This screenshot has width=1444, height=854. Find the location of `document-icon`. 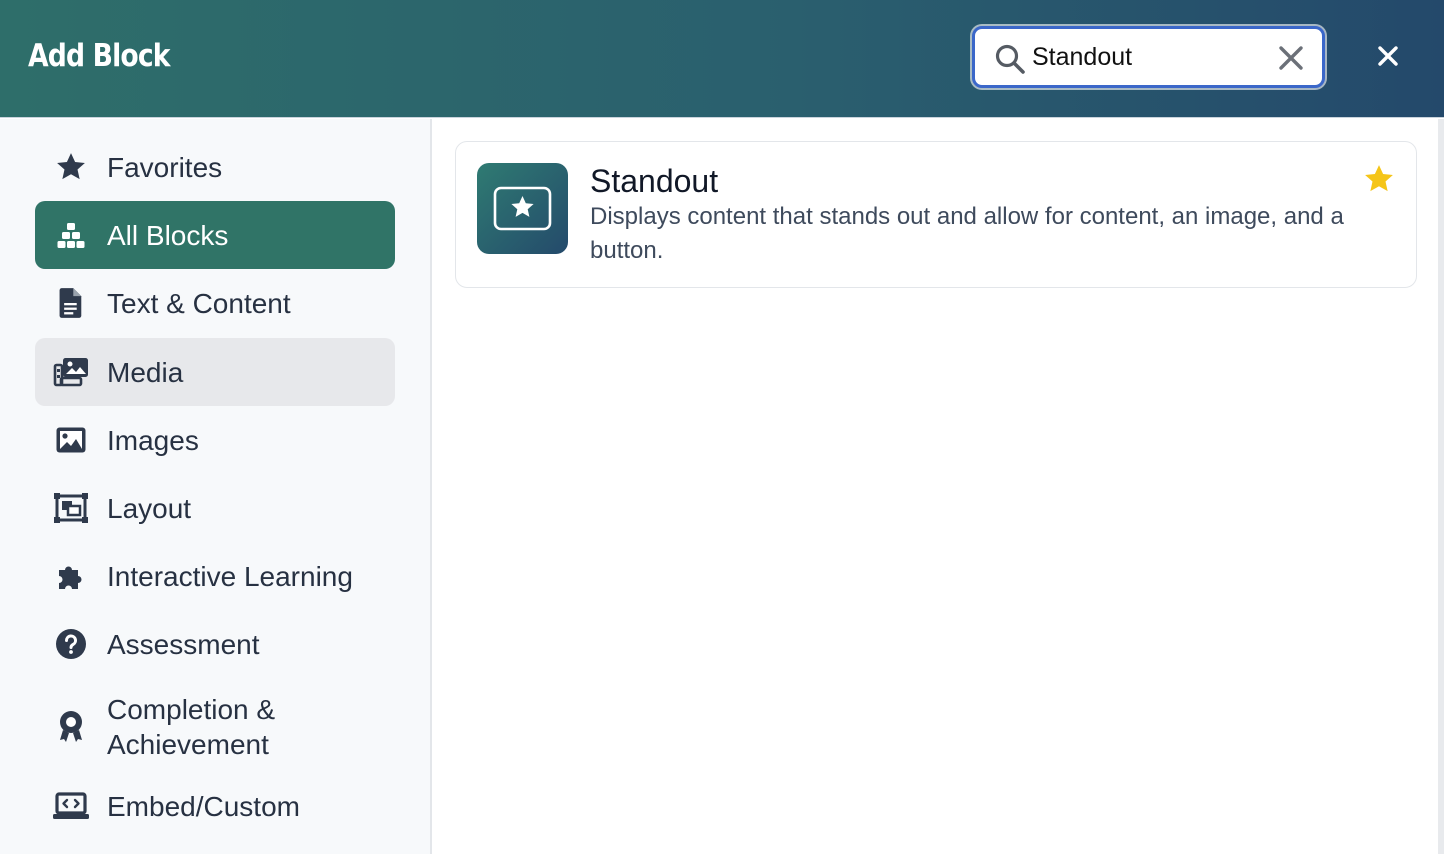

document-icon is located at coordinates (71, 303).